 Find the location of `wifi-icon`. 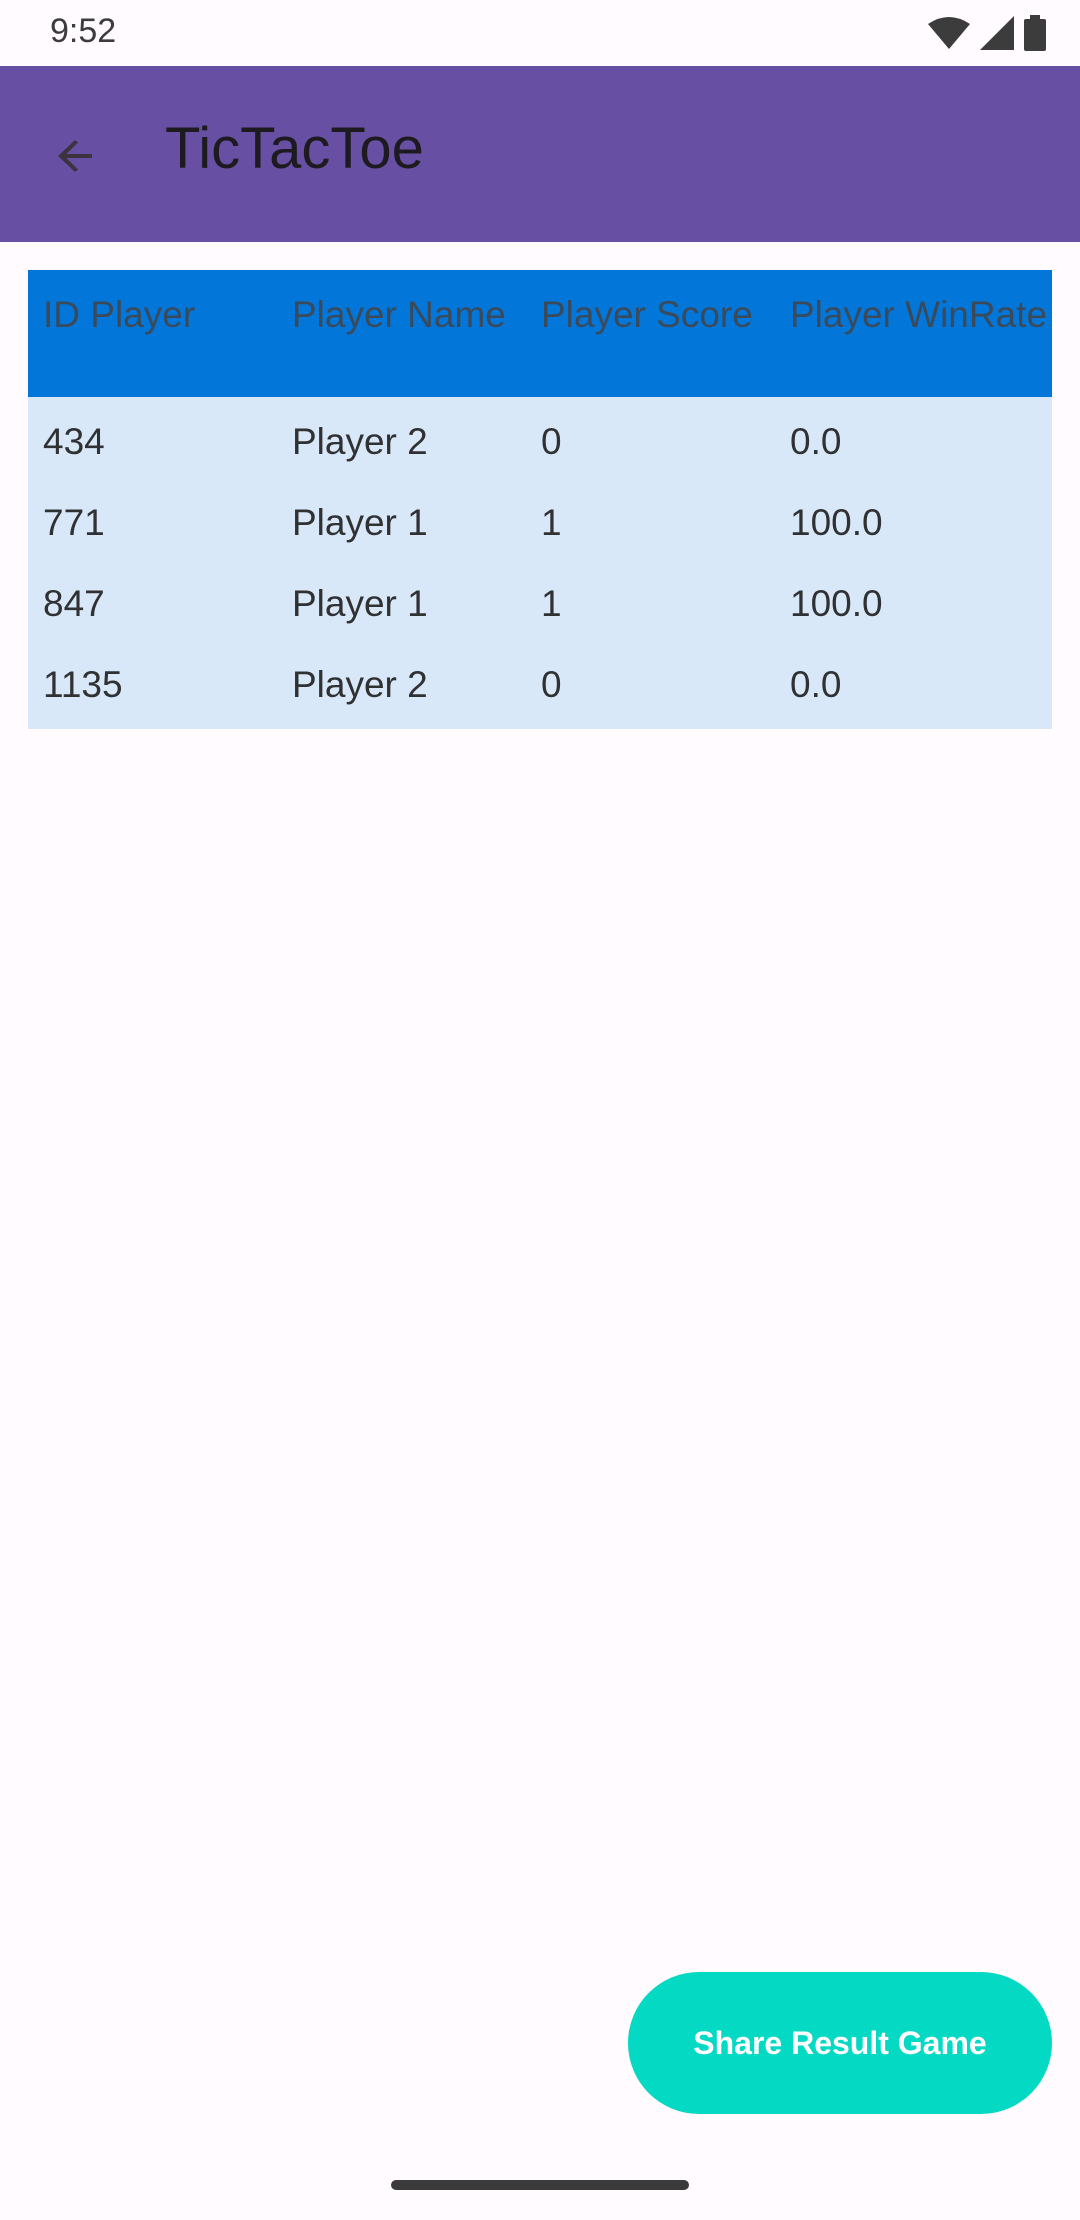

wifi-icon is located at coordinates (949, 33).